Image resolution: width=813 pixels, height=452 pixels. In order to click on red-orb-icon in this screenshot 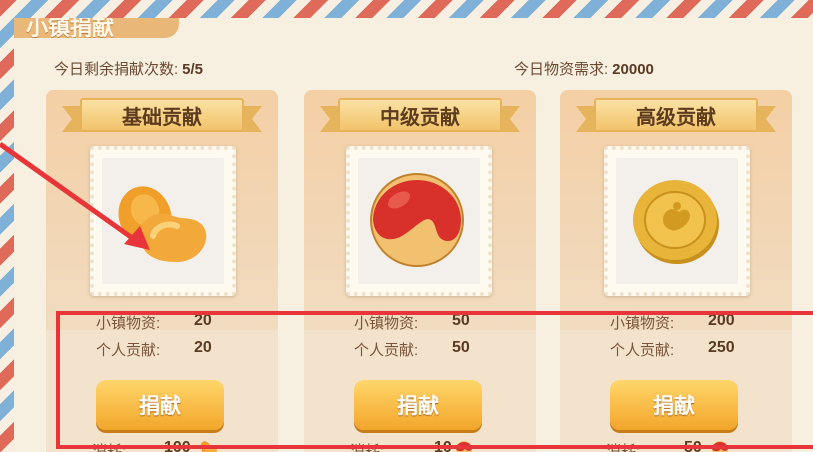, I will do `click(417, 220)`.